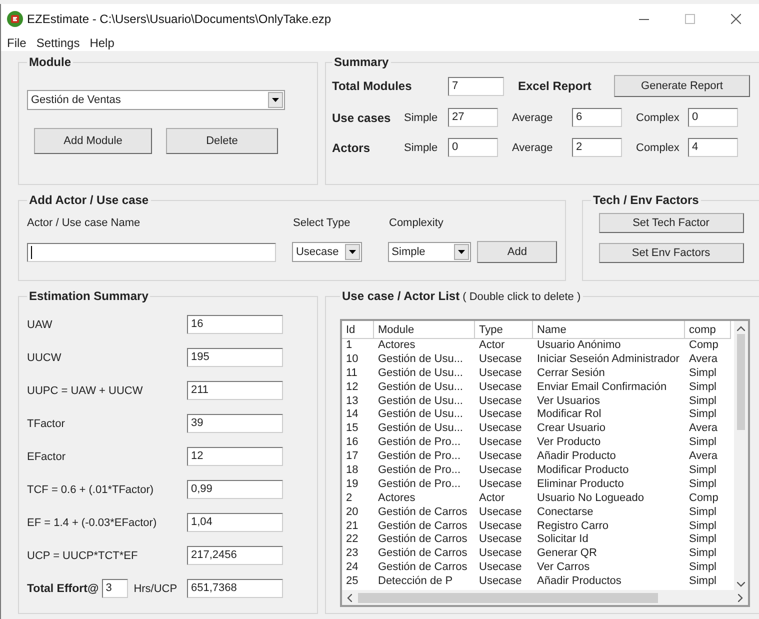 This screenshot has width=759, height=619. What do you see at coordinates (235, 522) in the screenshot?
I see `value-field: 1,04` at bounding box center [235, 522].